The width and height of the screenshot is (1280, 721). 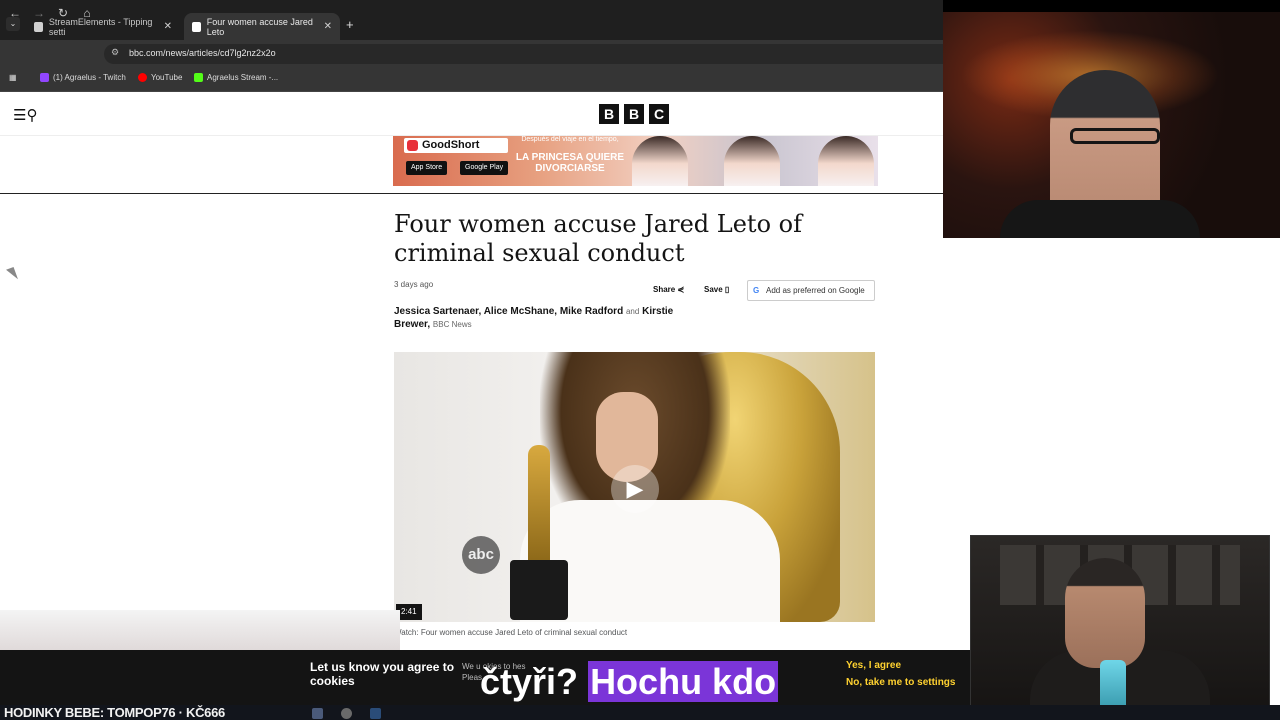 What do you see at coordinates (346, 713) in the screenshot?
I see `taskbar-obs-icon` at bounding box center [346, 713].